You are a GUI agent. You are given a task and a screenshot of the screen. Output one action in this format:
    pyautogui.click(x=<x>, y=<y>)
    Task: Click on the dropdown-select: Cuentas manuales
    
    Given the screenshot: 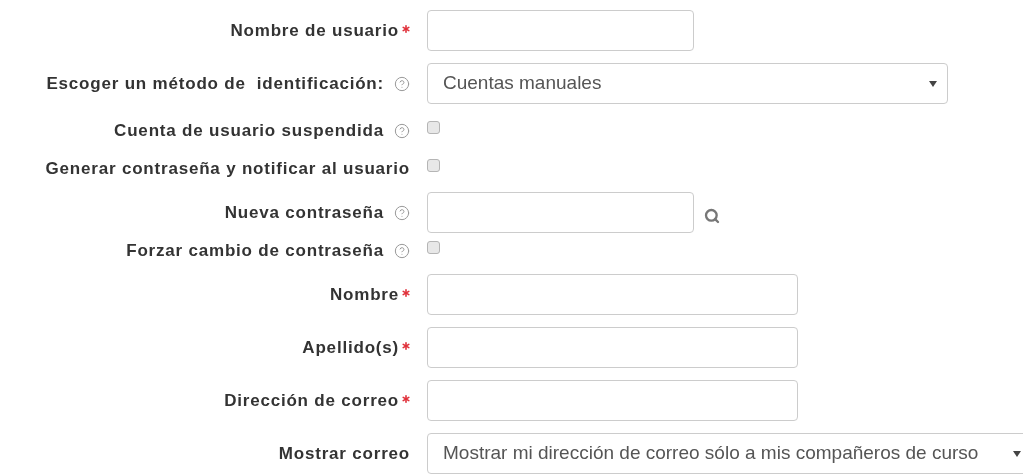 What is the action you would take?
    pyautogui.click(x=687, y=83)
    